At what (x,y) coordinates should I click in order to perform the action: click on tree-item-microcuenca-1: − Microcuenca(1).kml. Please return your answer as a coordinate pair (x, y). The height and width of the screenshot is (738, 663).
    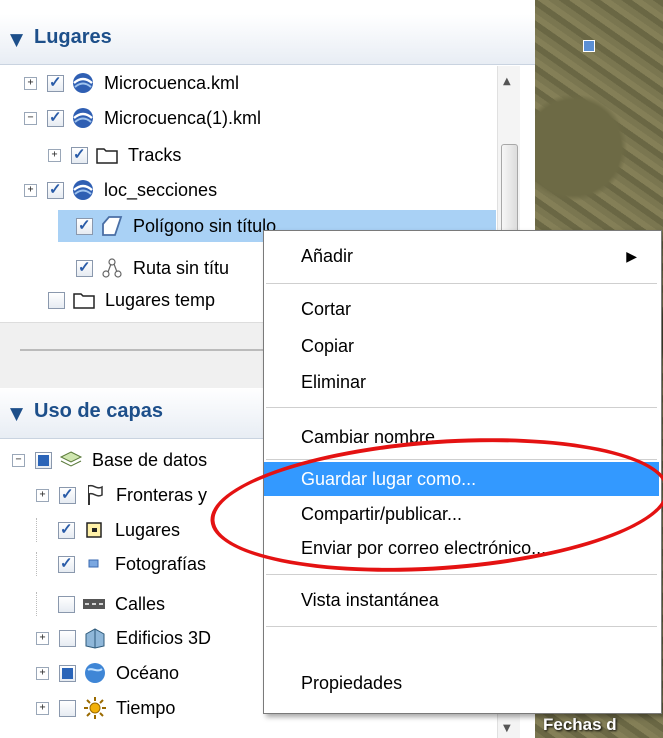
    Looking at the image, I should click on (142, 118).